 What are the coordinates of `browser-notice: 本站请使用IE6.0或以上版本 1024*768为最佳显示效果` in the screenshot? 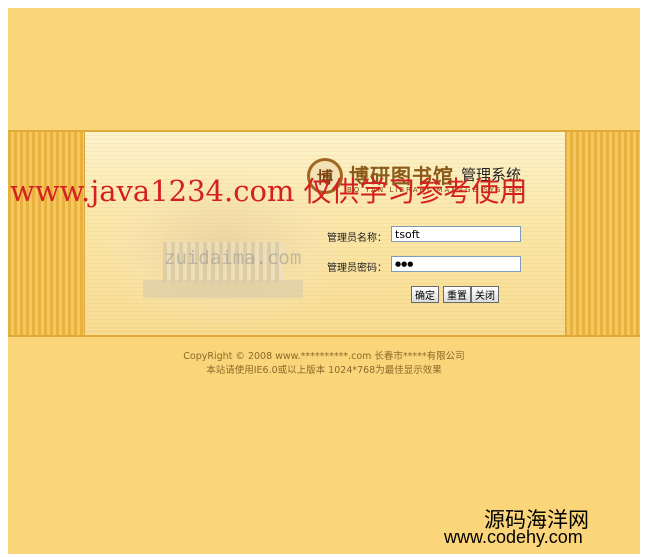 It's located at (324, 370).